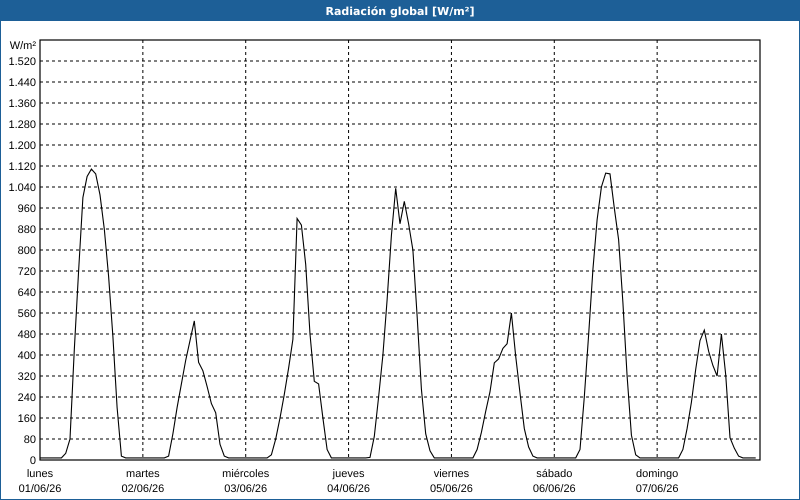 The width and height of the screenshot is (800, 500). What do you see at coordinates (348, 481) in the screenshot?
I see `axis-tick-label: jueves 04/06/26` at bounding box center [348, 481].